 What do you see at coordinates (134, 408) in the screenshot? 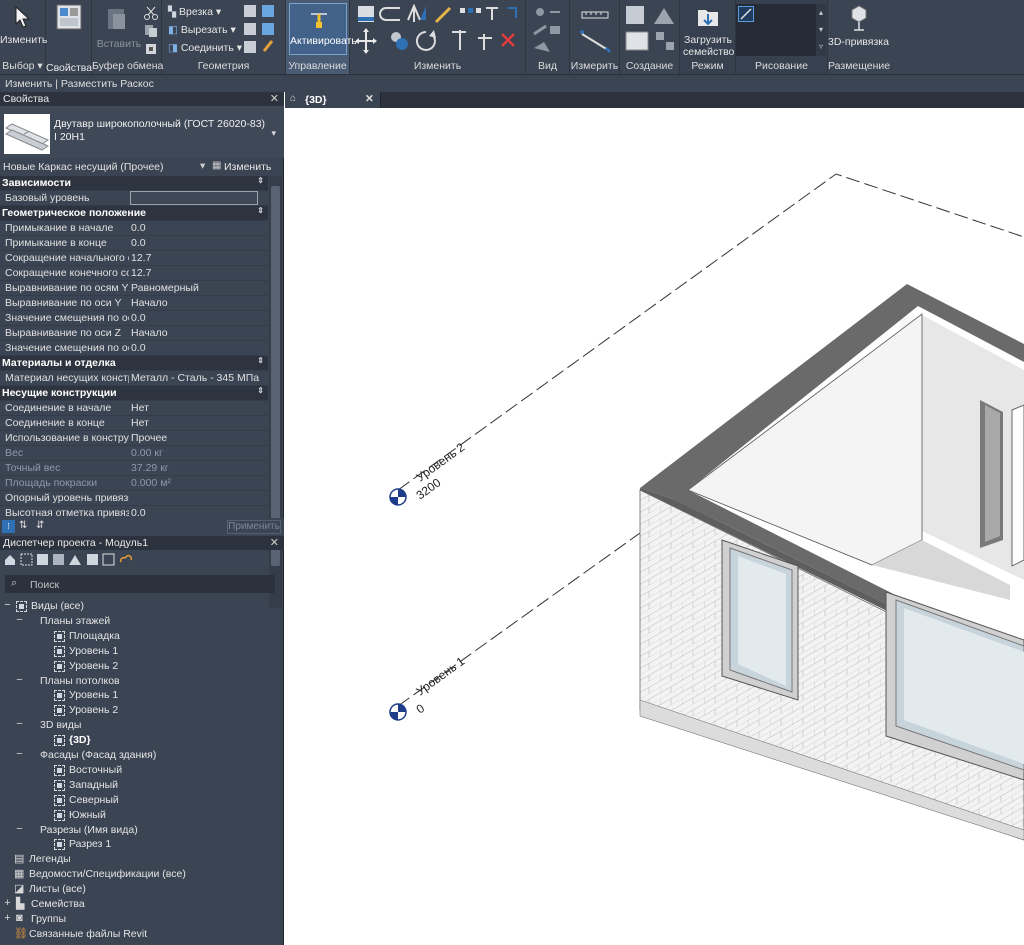
I see `property-row: Соединение в начале Нет` at bounding box center [134, 408].